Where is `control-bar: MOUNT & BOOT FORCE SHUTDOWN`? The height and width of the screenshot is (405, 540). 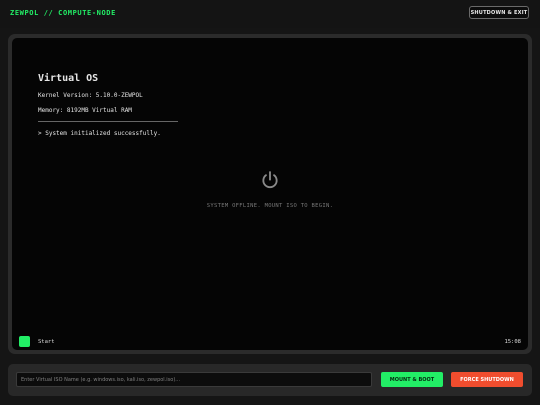 control-bar: MOUNT & BOOT FORCE SHUTDOWN is located at coordinates (270, 380).